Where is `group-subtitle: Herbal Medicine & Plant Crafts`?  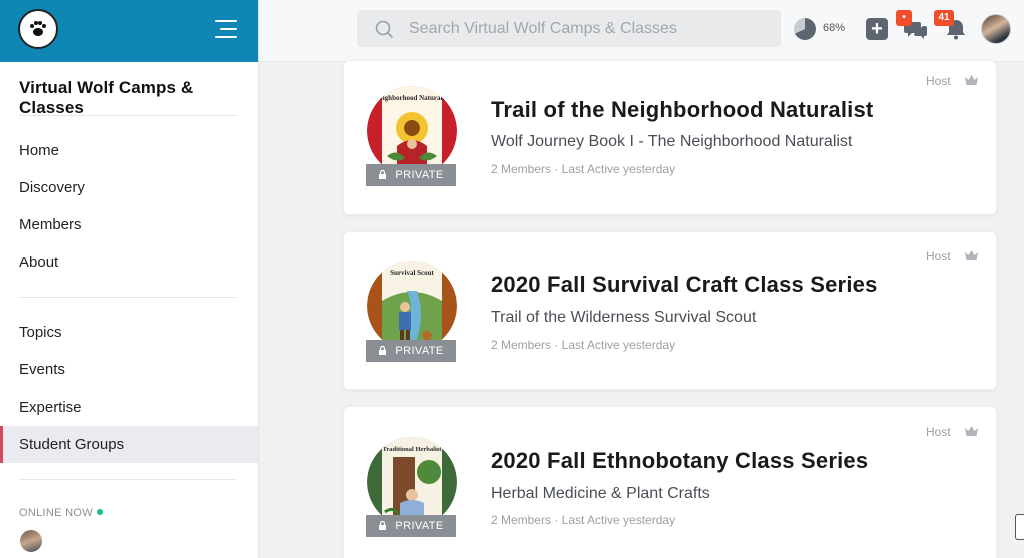
group-subtitle: Herbal Medicine & Plant Crafts is located at coordinates (600, 493).